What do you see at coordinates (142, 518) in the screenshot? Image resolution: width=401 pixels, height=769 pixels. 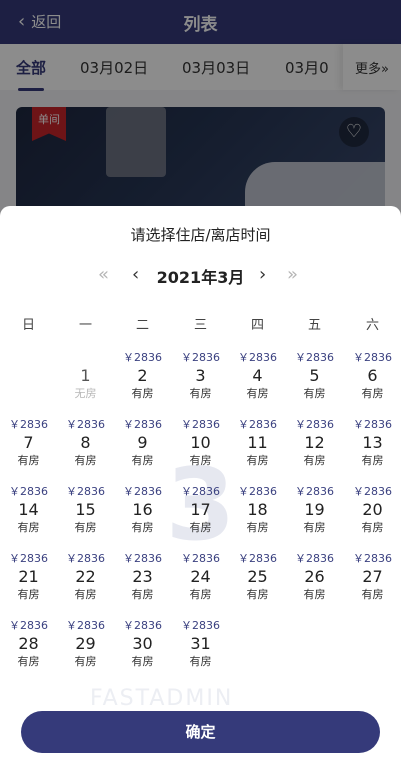 I see `calendar-day-cell: ￥2836 16 有房` at bounding box center [142, 518].